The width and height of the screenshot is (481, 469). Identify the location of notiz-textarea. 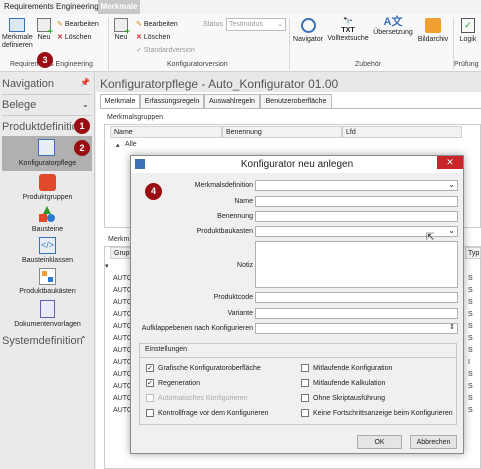
(356, 264).